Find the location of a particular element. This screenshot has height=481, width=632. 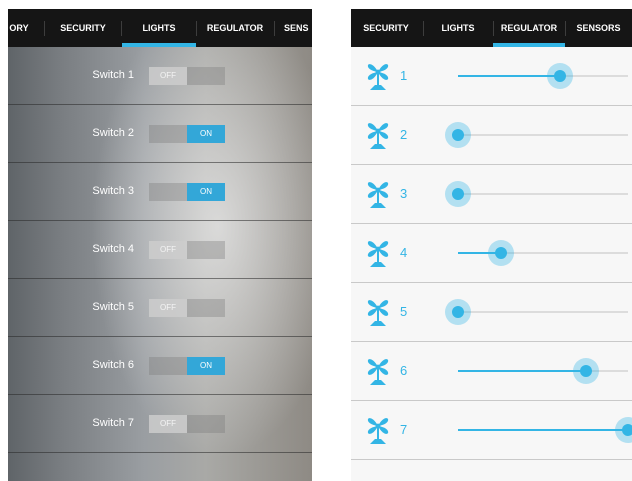

regulator-row: 6 is located at coordinates (491, 371).